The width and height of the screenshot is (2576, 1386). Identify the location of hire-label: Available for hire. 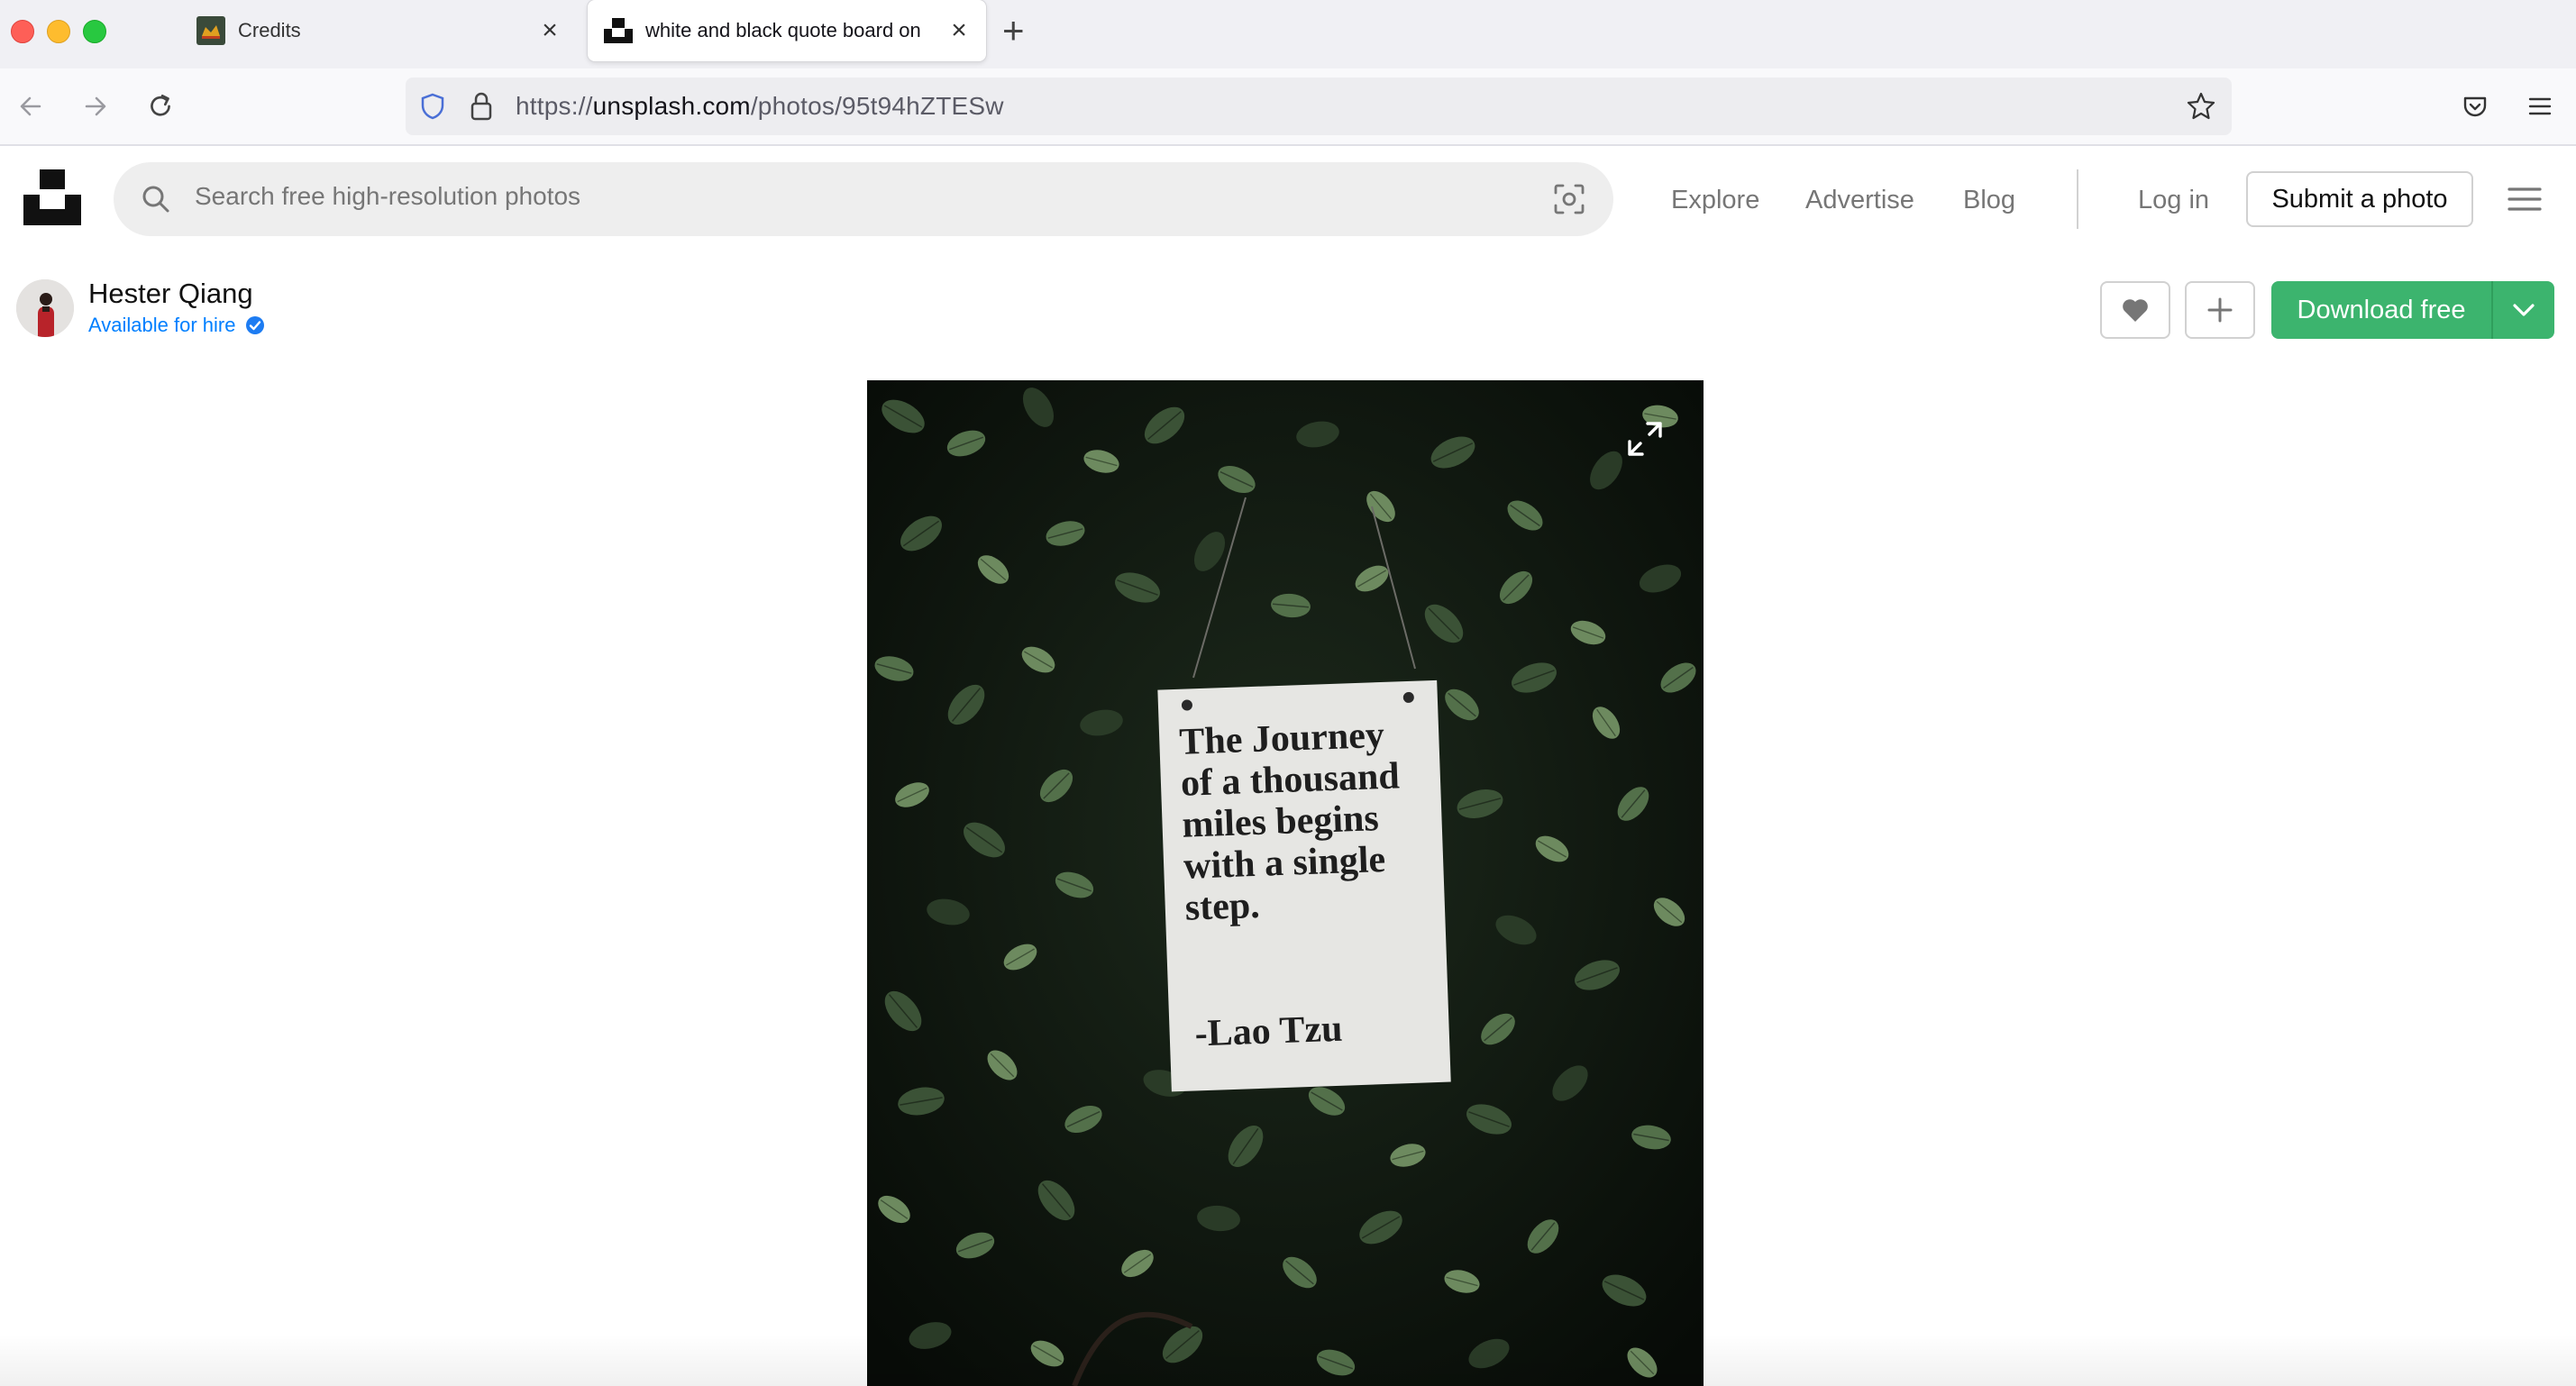
(162, 325).